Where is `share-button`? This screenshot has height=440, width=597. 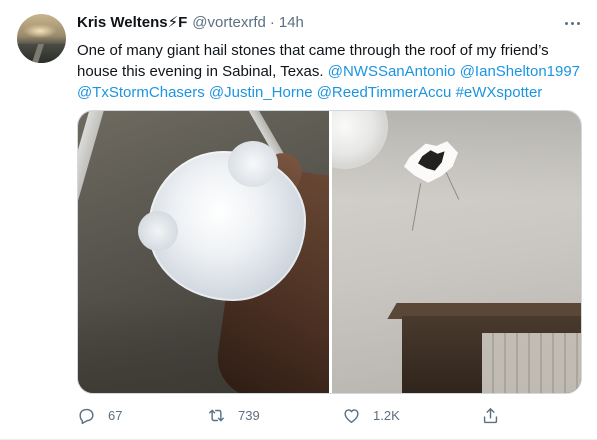 share-button is located at coordinates (490, 415).